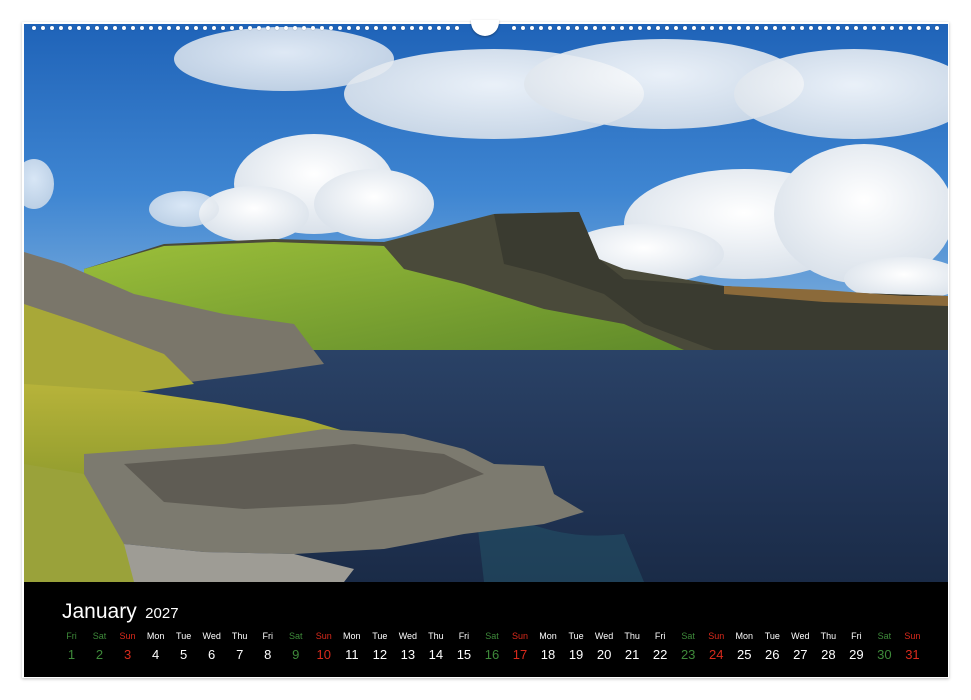  What do you see at coordinates (772, 654) in the screenshot?
I see `day-number: 26` at bounding box center [772, 654].